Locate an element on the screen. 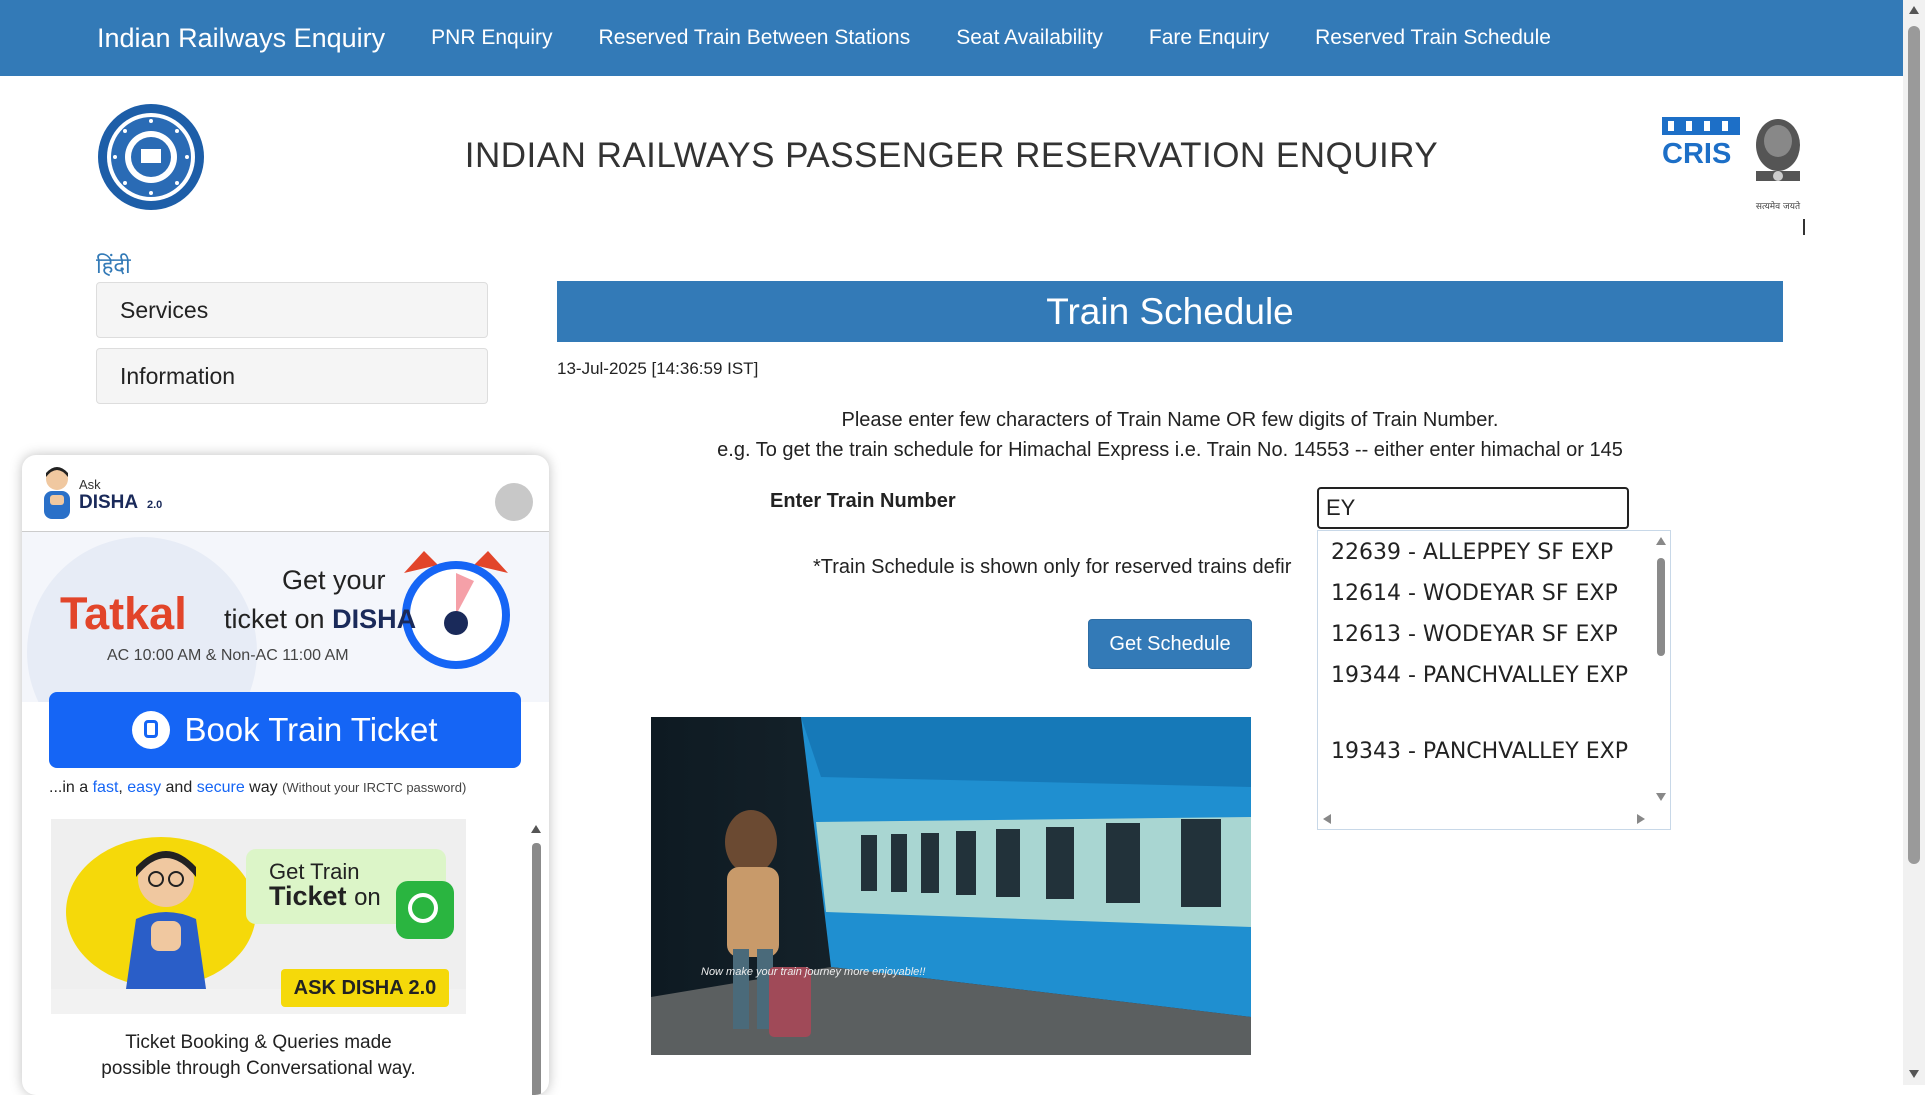 Image resolution: width=1925 pixels, height=1095 pixels. ticket-on-brand: DISHA is located at coordinates (374, 619).